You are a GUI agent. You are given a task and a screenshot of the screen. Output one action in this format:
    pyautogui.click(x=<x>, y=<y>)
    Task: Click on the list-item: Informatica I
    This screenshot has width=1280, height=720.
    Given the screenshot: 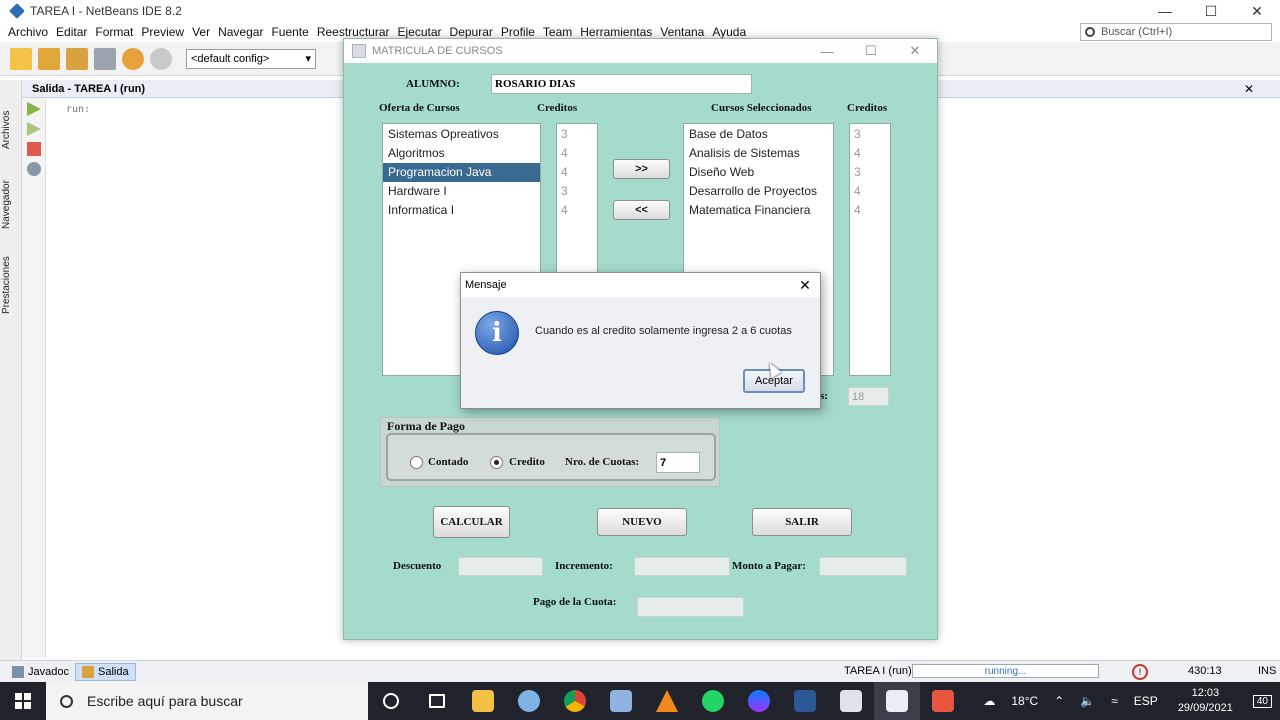 What is the action you would take?
    pyautogui.click(x=461, y=210)
    